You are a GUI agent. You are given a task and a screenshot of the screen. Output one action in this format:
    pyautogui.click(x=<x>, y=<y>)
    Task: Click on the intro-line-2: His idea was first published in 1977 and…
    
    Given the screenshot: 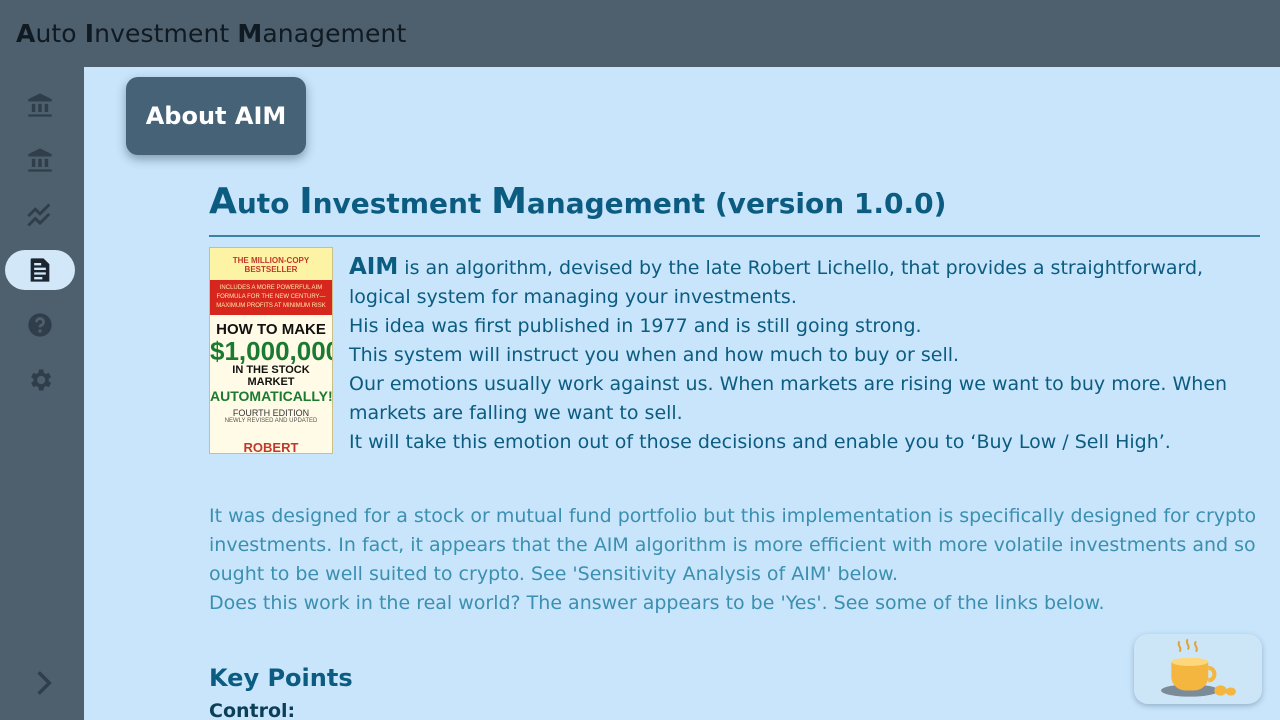 What is the action you would take?
    pyautogui.click(x=635, y=326)
    